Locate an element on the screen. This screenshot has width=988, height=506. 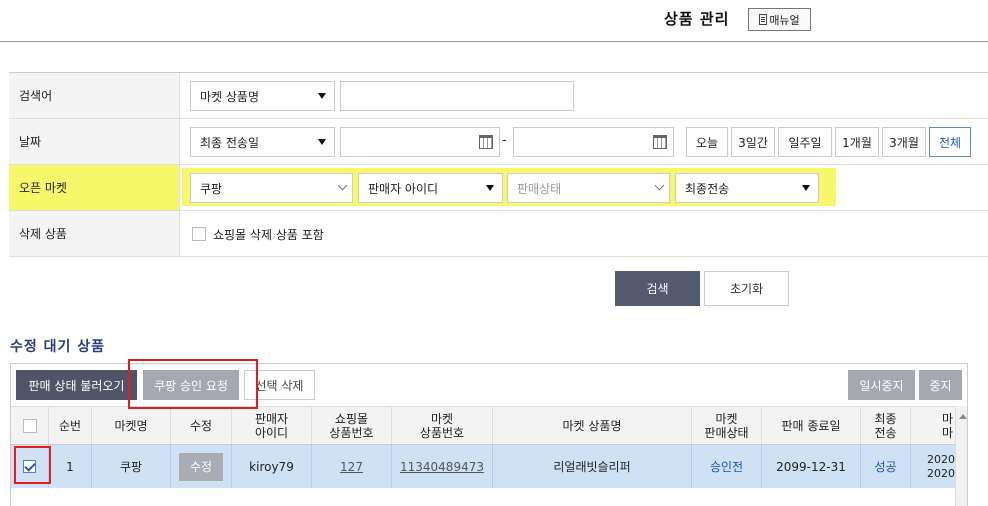
keyword-type-value: 마켓 상품명 is located at coordinates (230, 96).